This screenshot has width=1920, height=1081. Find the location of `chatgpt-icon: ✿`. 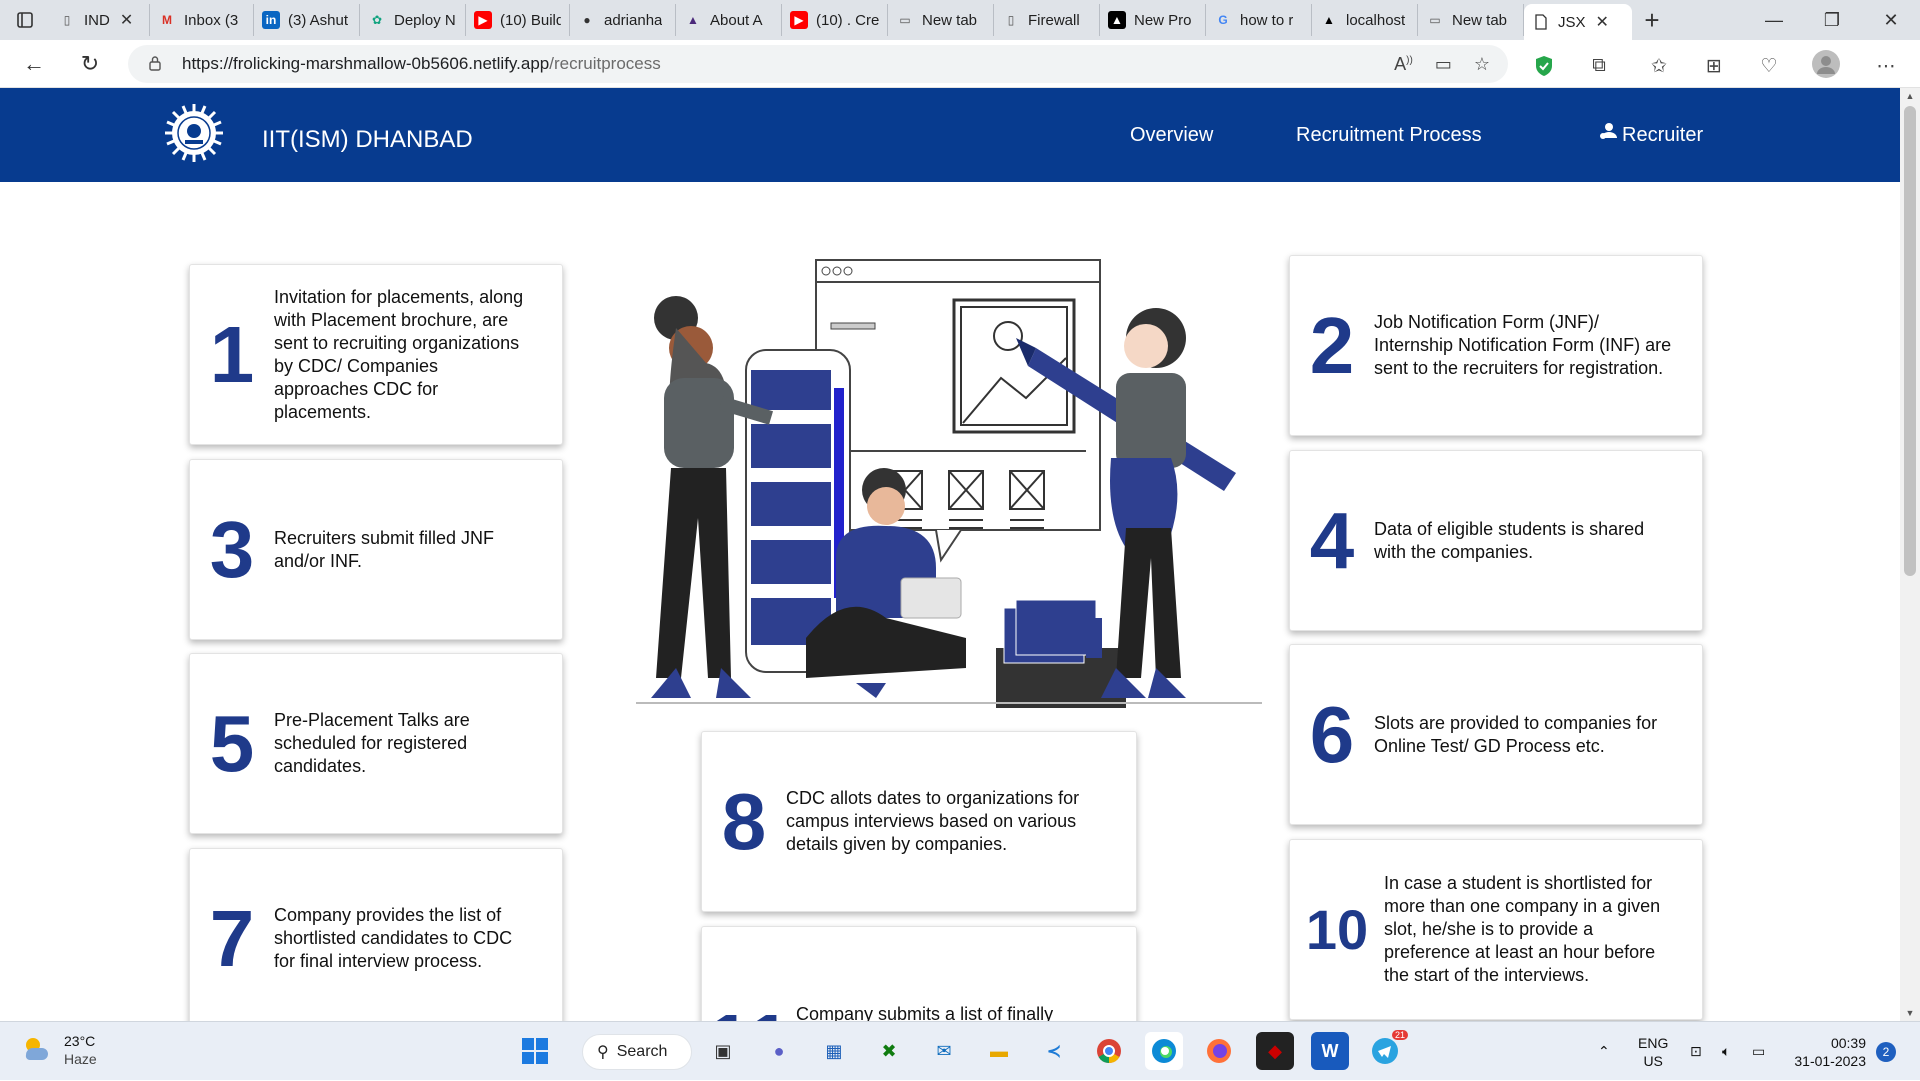

chatgpt-icon: ✿ is located at coordinates (377, 20).